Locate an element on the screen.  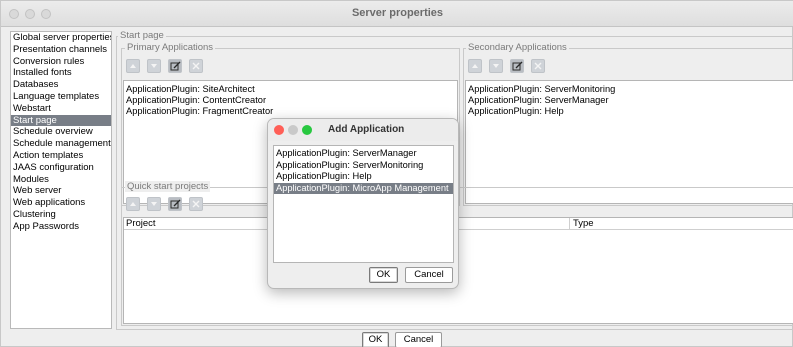
dialog-close-button is located at coordinates (279, 130).